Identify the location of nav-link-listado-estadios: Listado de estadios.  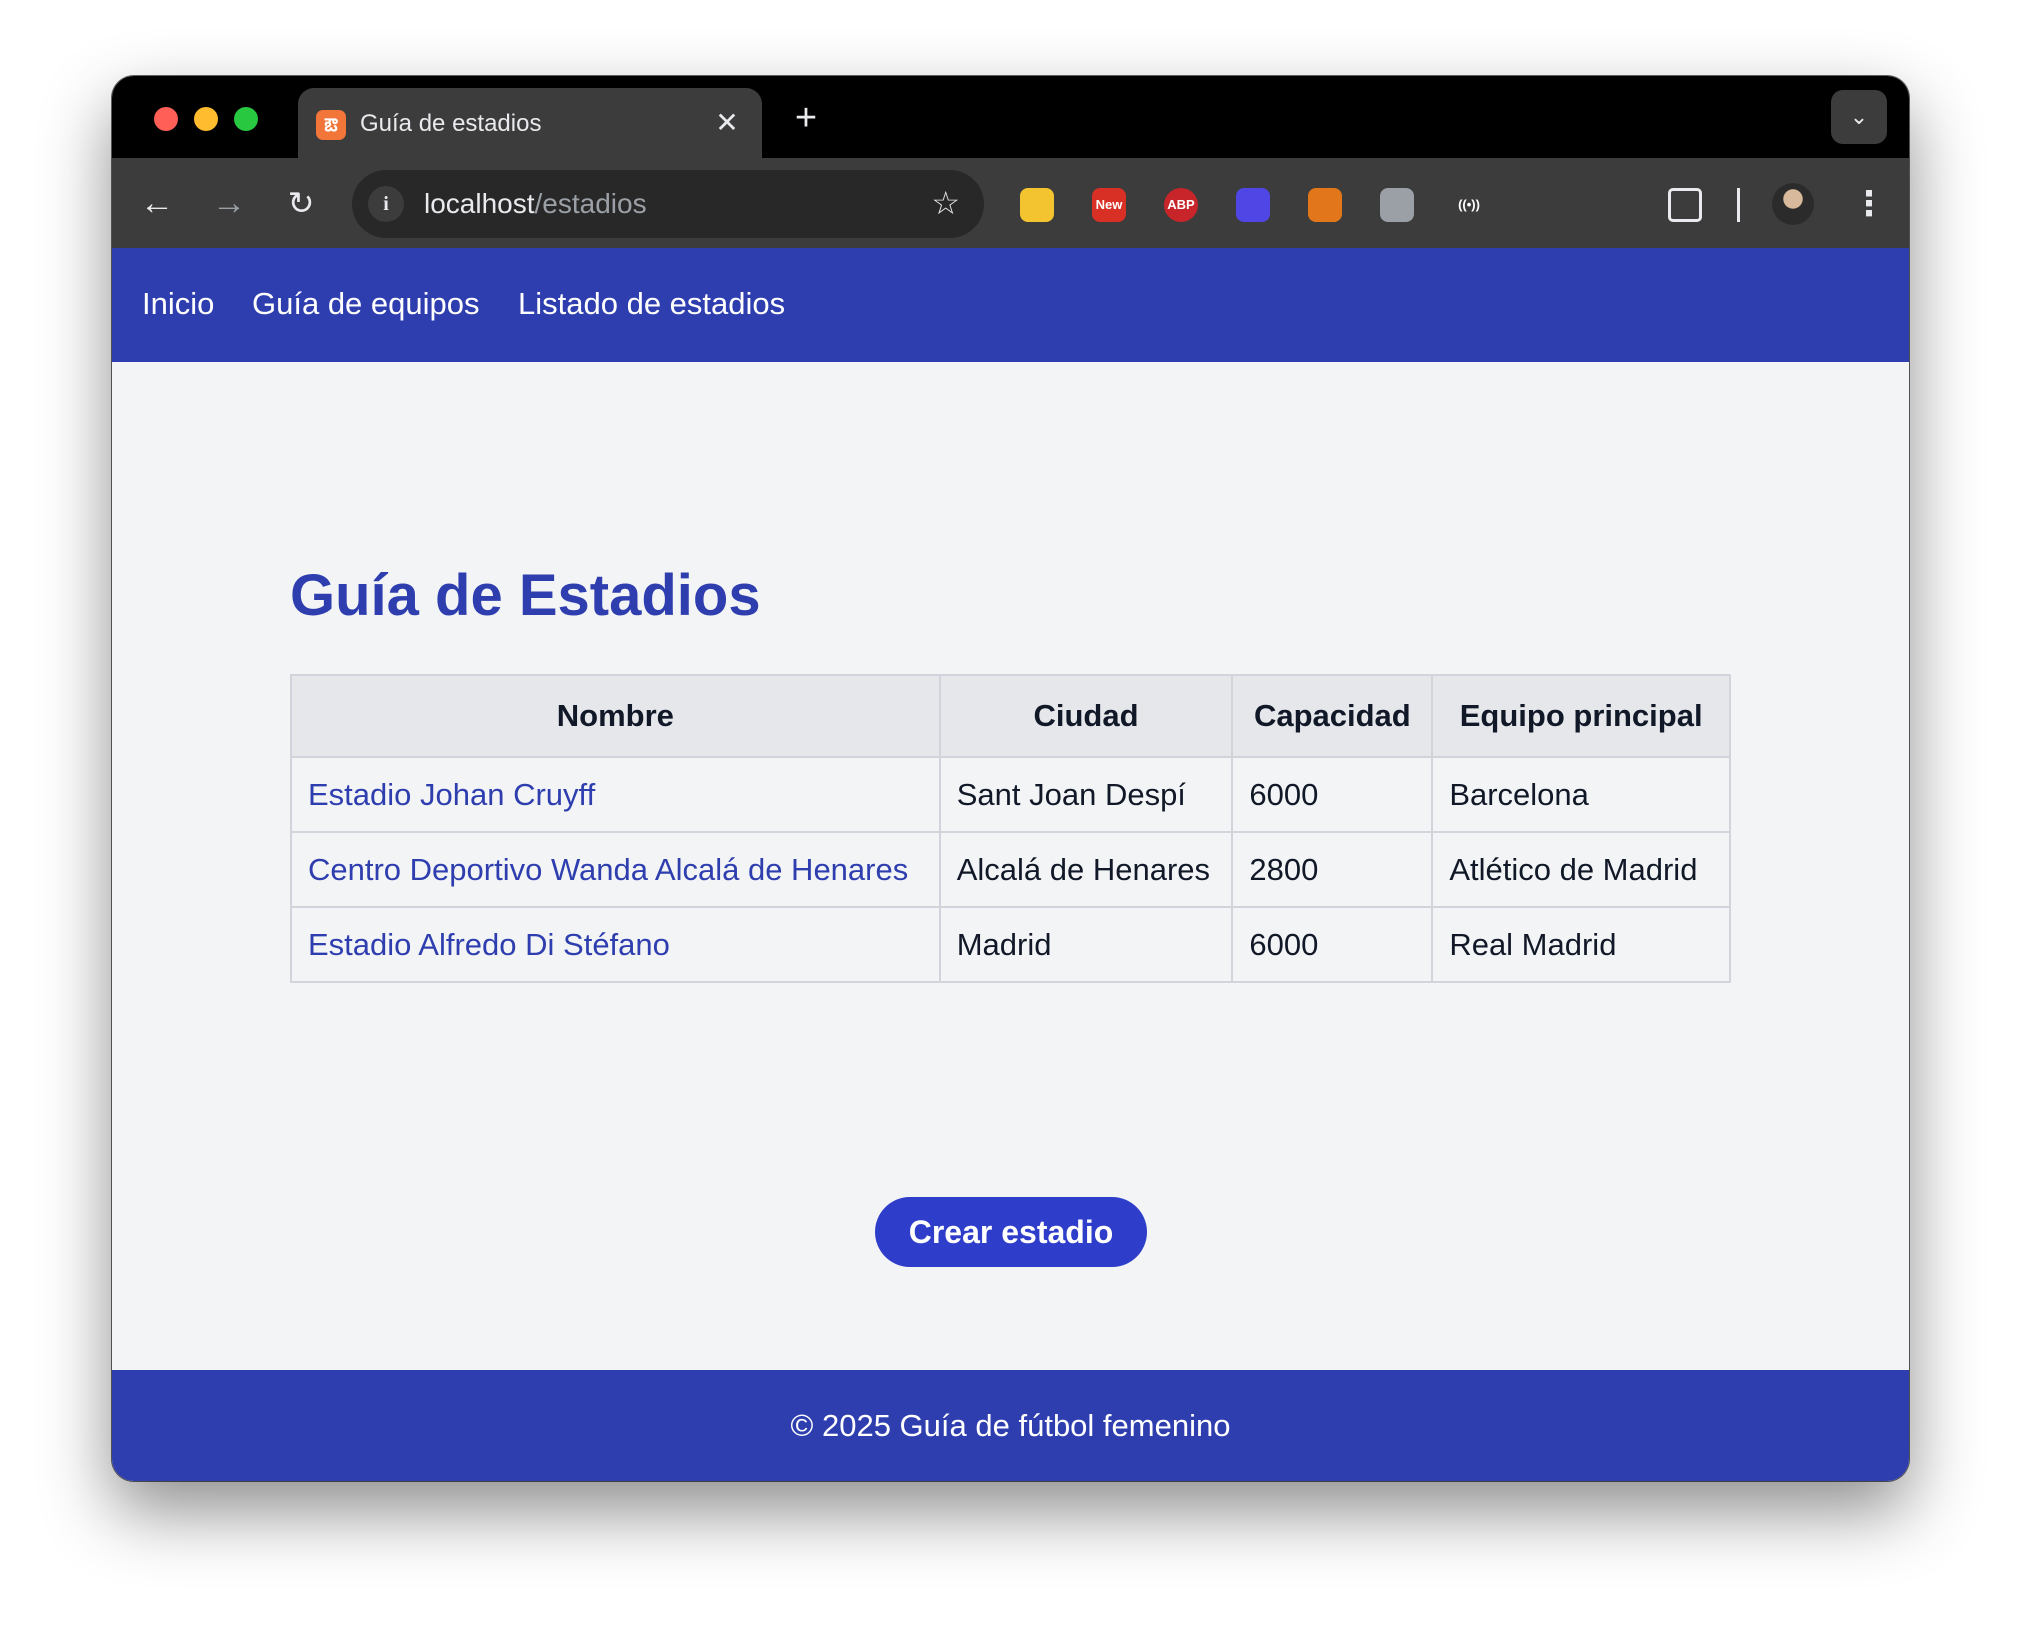
(651, 304).